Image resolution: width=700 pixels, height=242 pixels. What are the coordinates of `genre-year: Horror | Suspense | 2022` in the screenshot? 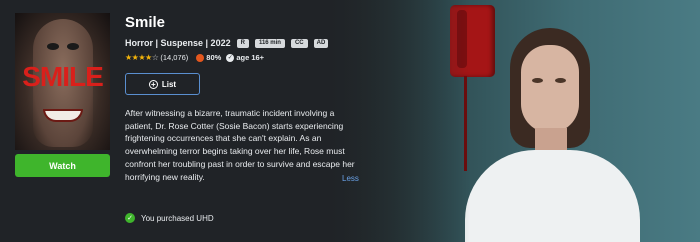 It's located at (178, 43).